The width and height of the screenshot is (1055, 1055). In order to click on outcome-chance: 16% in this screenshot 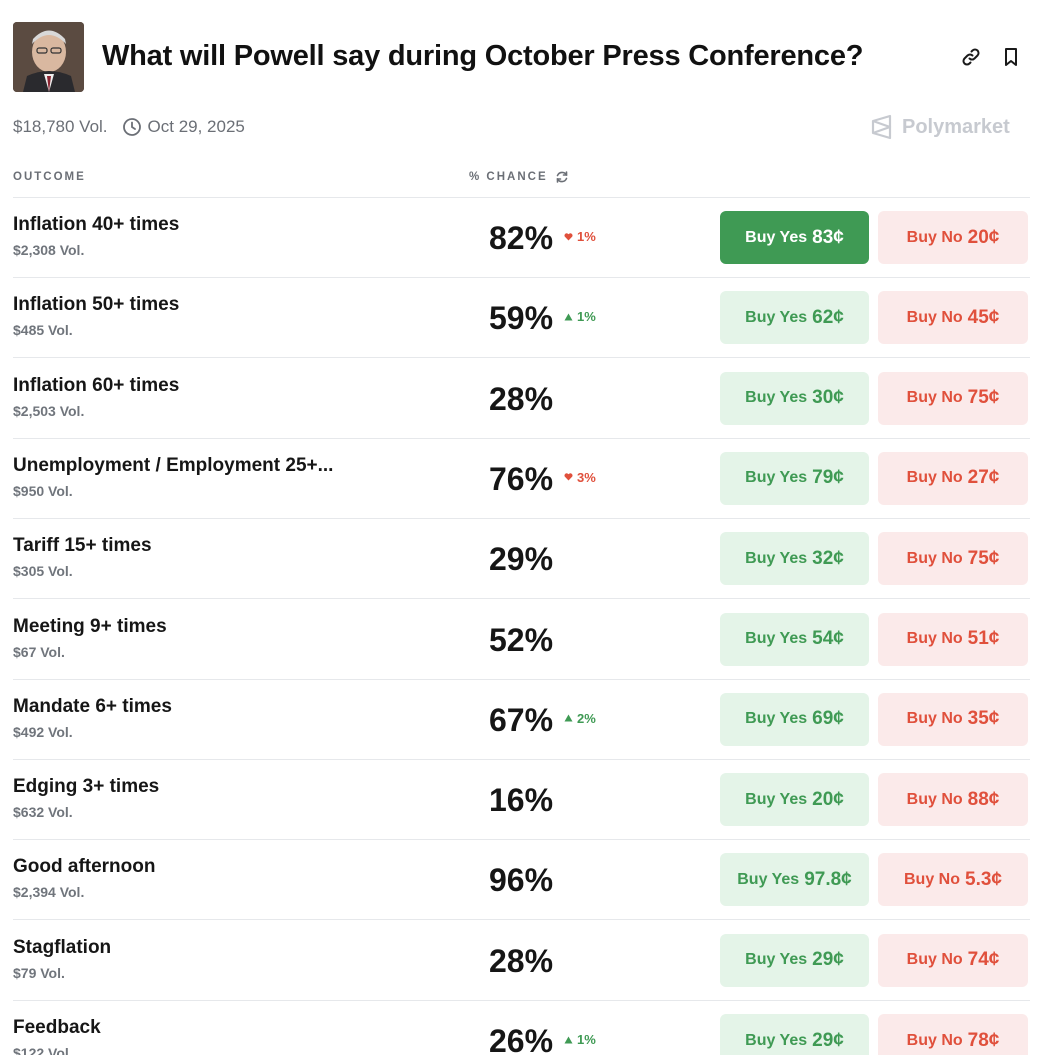, I will do `click(521, 800)`.